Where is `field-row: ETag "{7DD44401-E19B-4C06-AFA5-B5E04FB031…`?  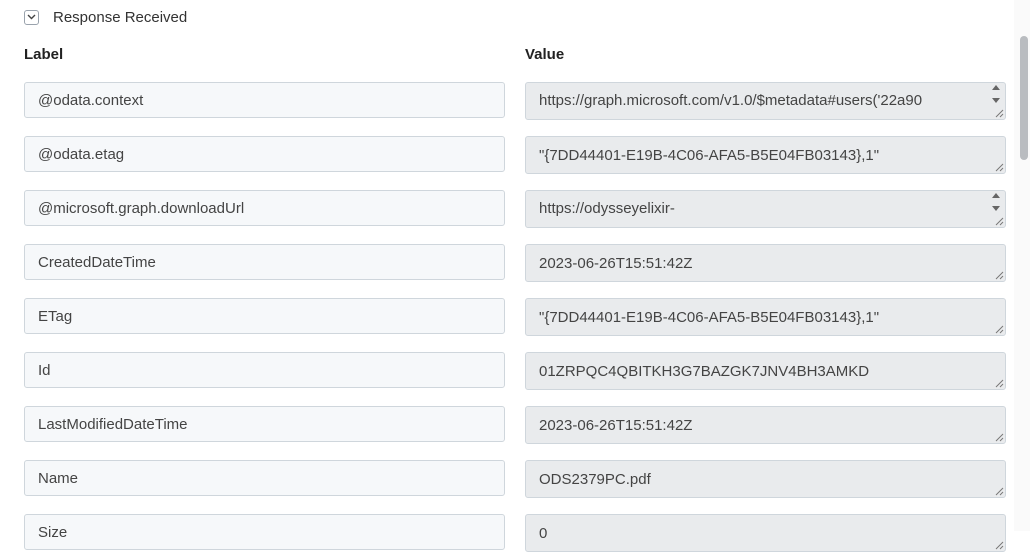
field-row: ETag "{7DD44401-E19B-4C06-AFA5-B5E04FB031… is located at coordinates (506, 318).